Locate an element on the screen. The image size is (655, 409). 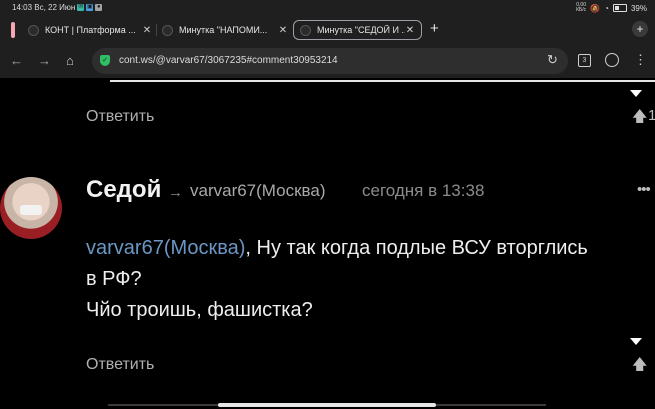
tab-divider is located at coordinates (156, 30).